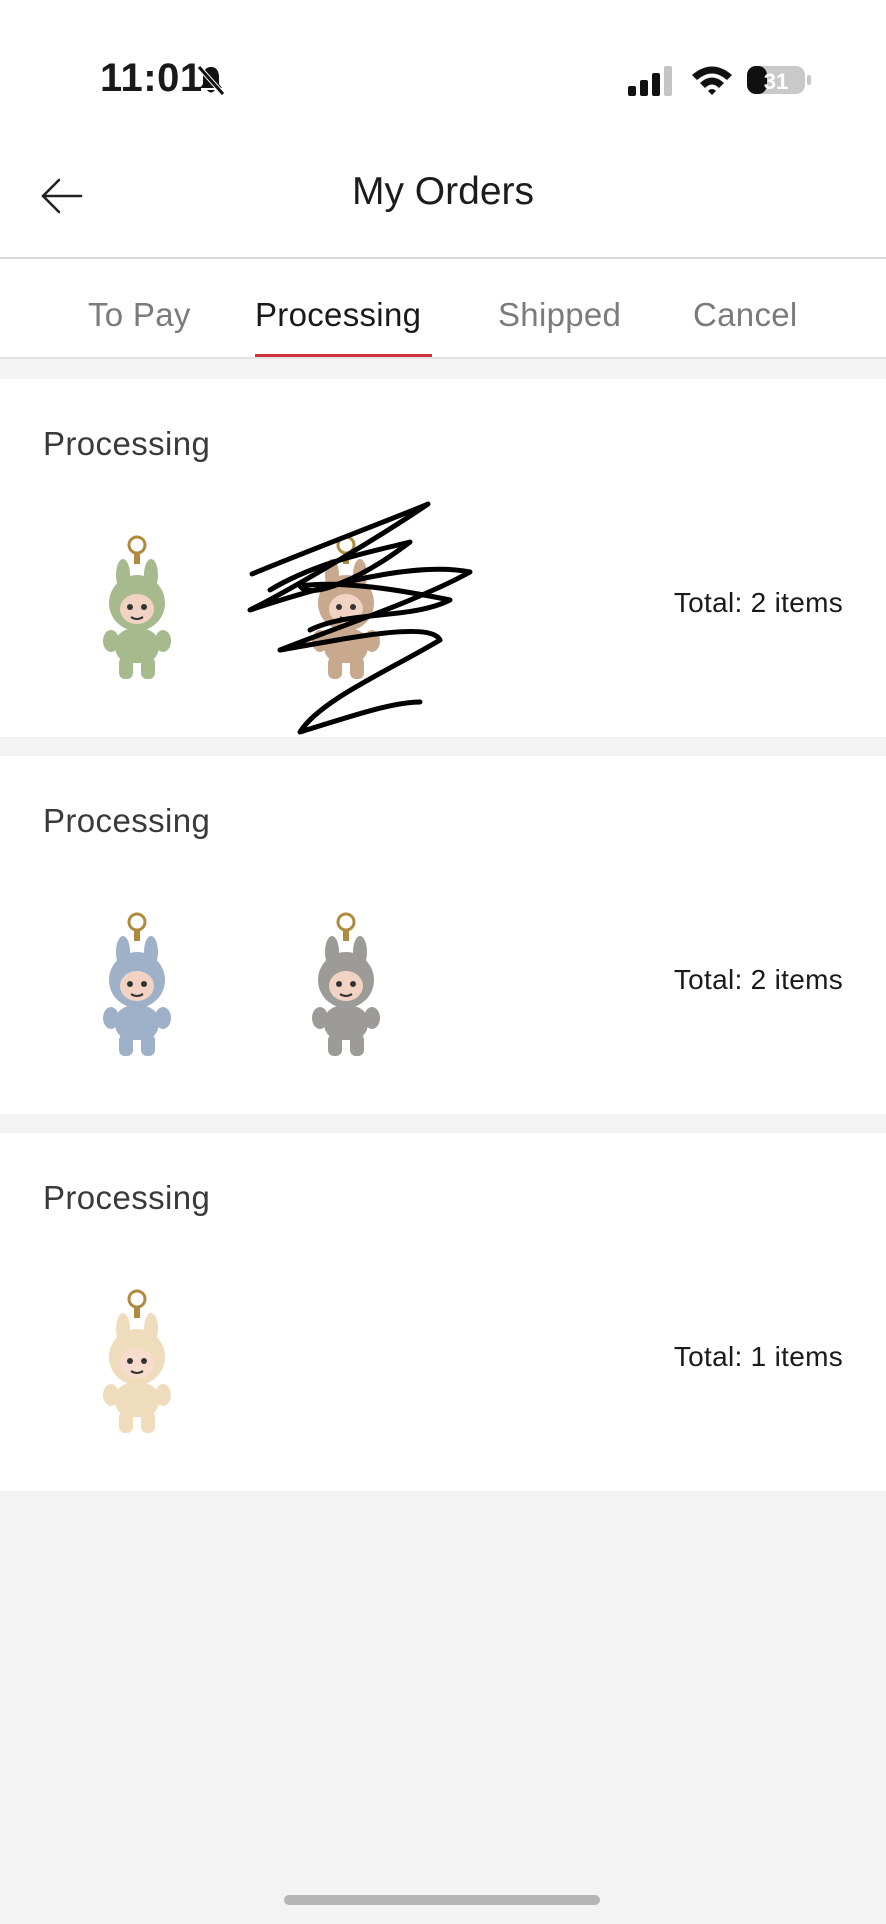 This screenshot has width=886, height=1924. I want to click on tab-cancel: Cancel, so click(745, 315).